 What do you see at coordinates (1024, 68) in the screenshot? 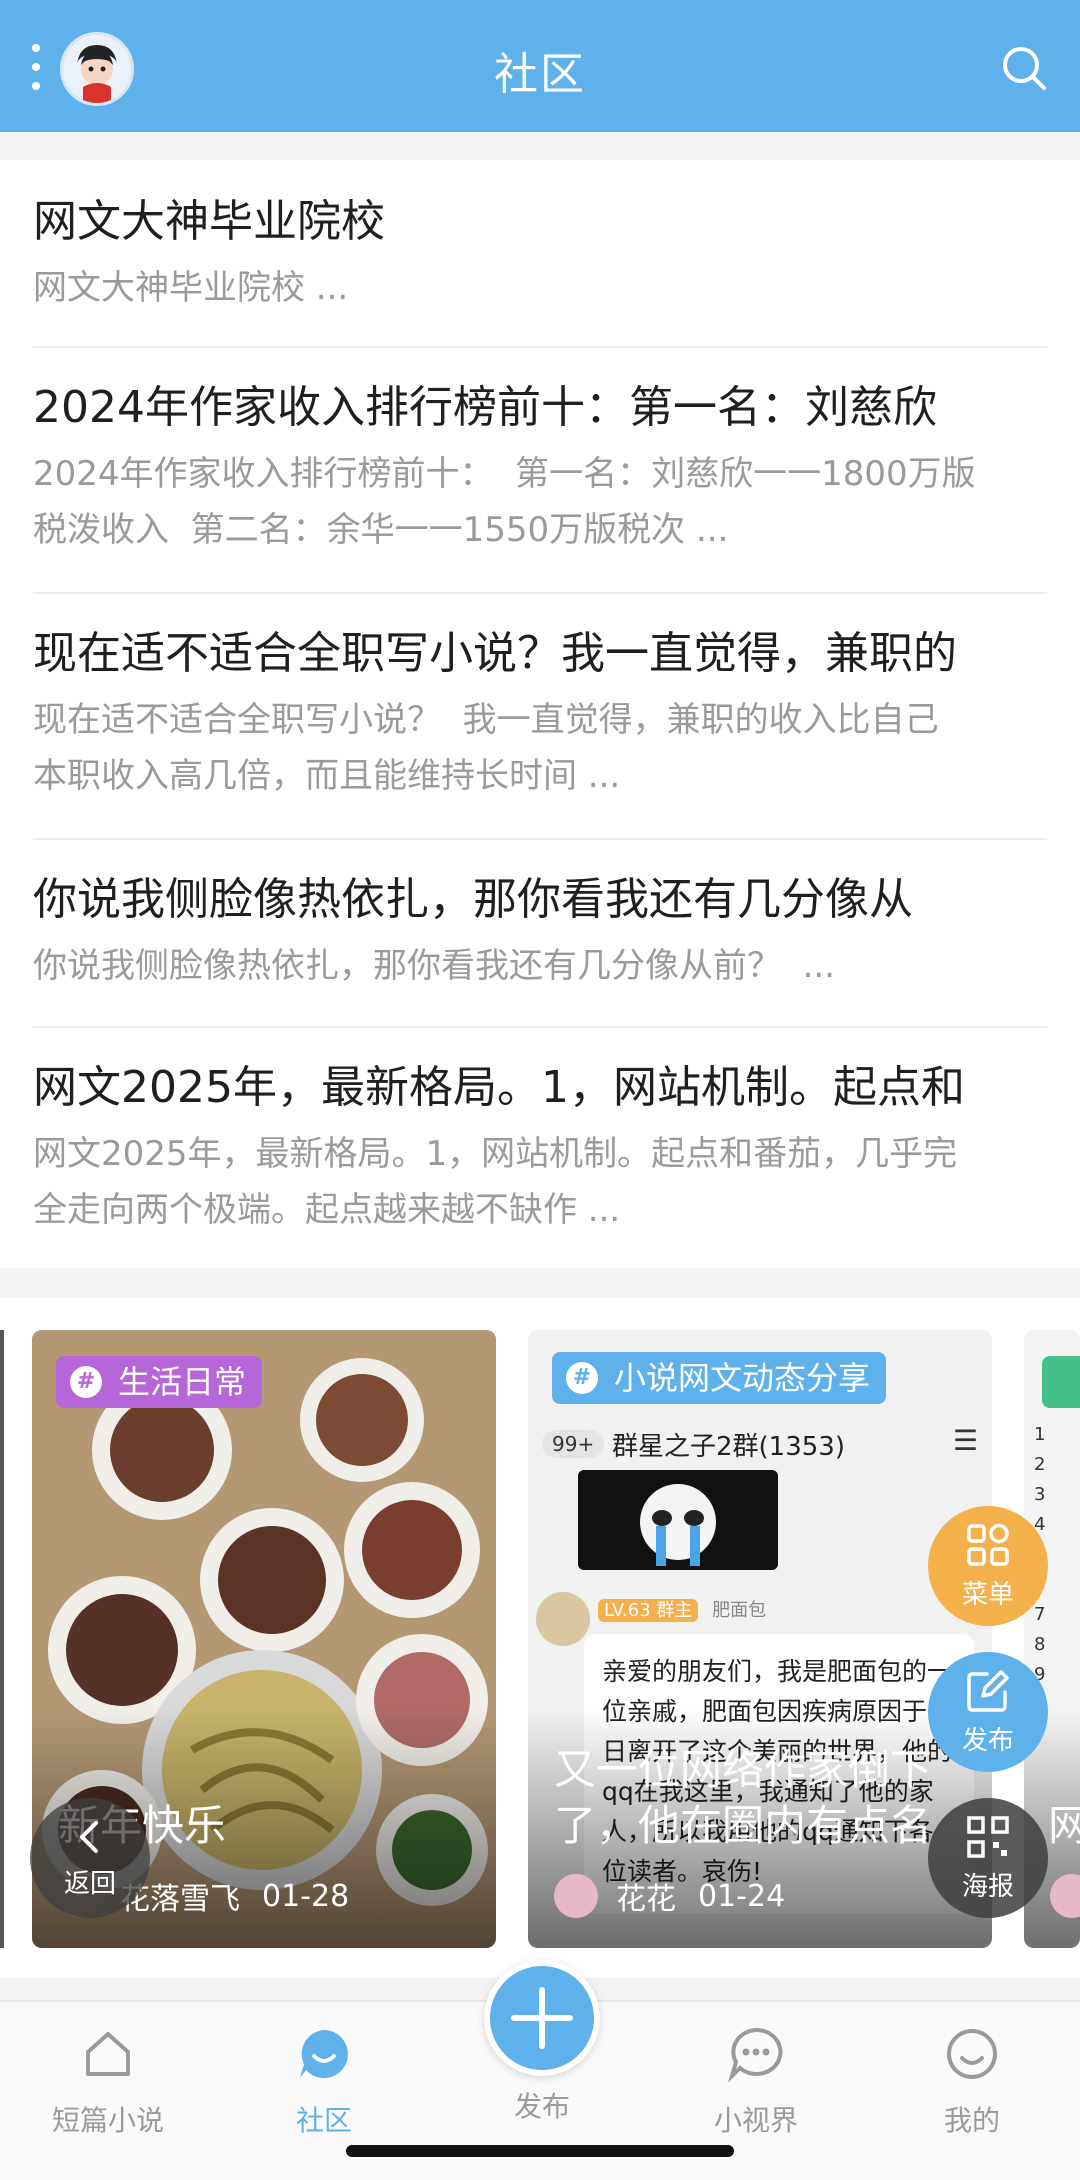
I see `search-icon` at bounding box center [1024, 68].